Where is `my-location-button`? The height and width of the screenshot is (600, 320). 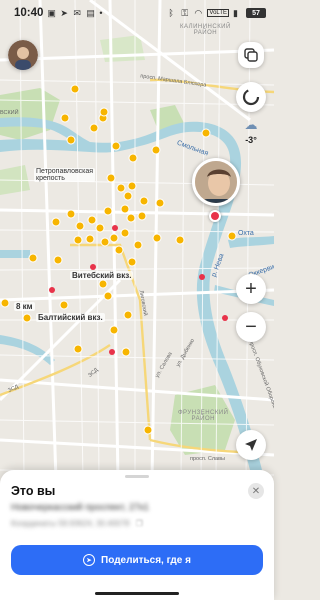
my-location-button is located at coordinates (251, 445).